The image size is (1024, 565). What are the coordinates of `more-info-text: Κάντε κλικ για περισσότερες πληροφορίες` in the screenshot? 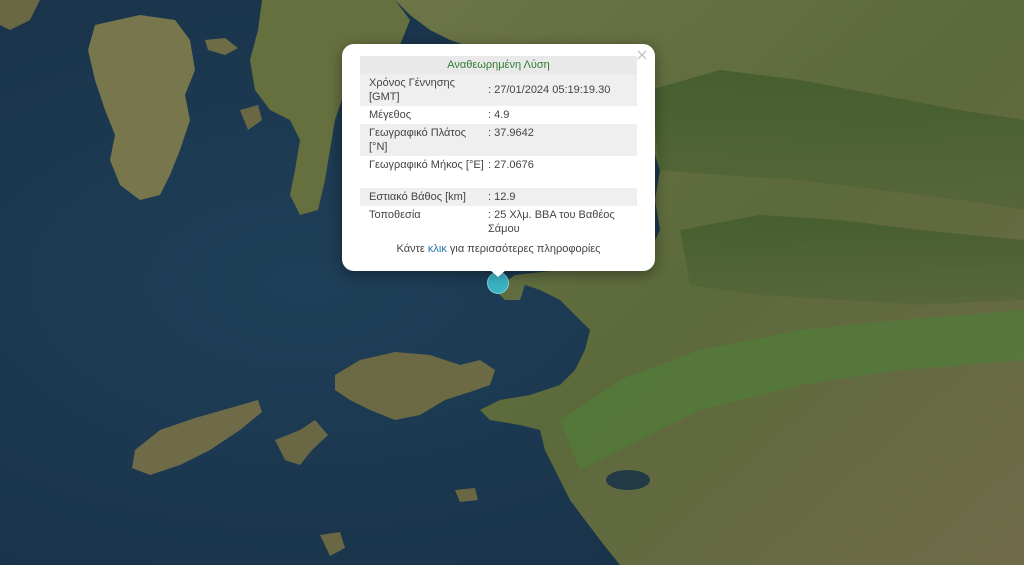 It's located at (498, 249).